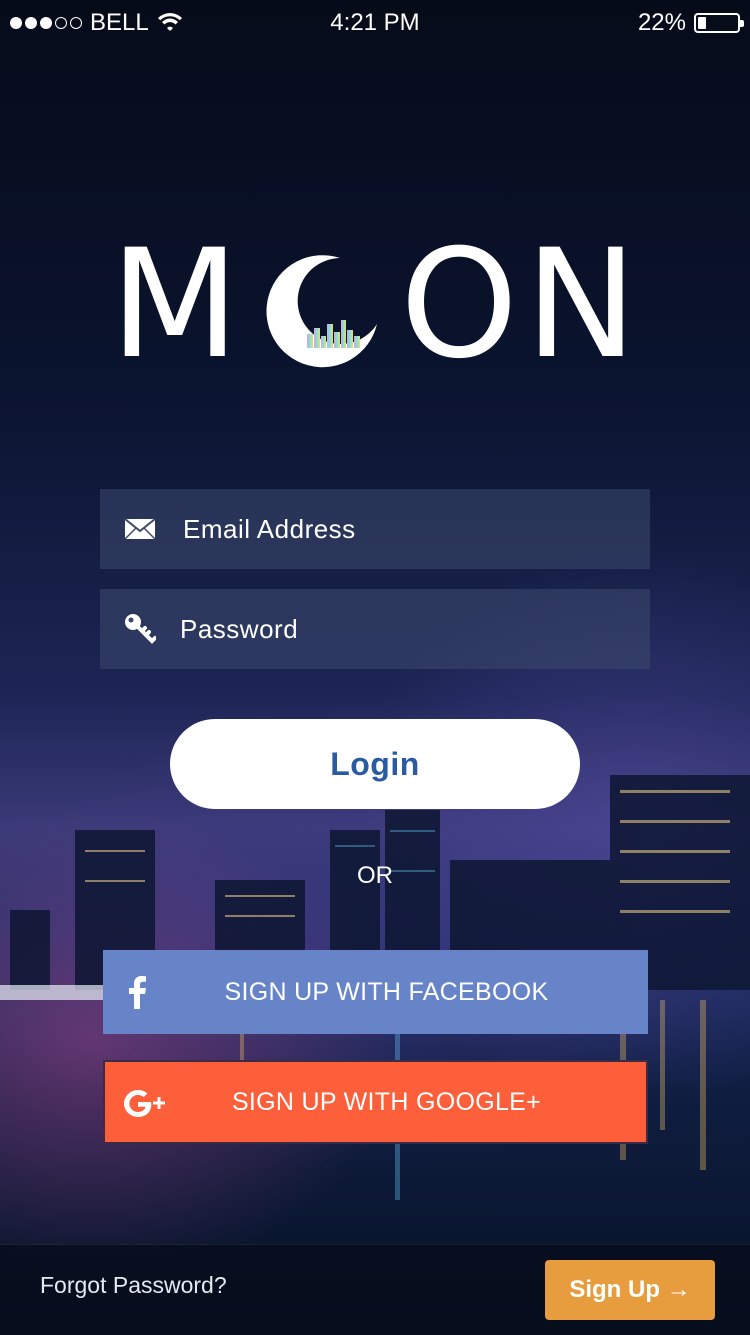 The height and width of the screenshot is (1335, 750). What do you see at coordinates (690, 23) in the screenshot?
I see `status-right: 22%` at bounding box center [690, 23].